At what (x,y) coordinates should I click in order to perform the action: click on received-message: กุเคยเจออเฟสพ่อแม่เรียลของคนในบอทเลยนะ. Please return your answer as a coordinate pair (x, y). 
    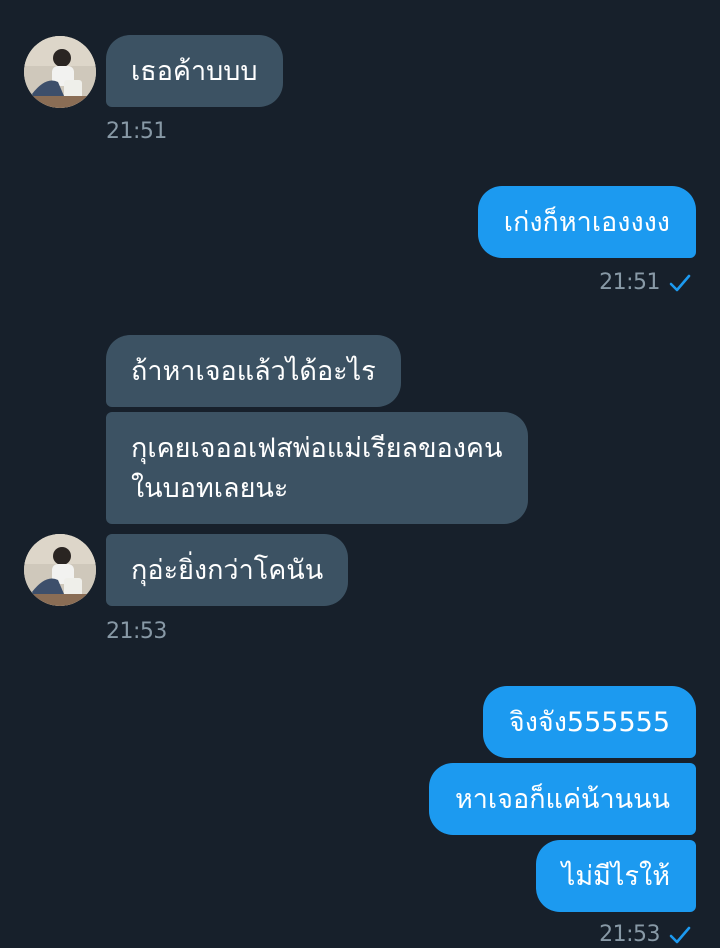
    Looking at the image, I should click on (317, 468).